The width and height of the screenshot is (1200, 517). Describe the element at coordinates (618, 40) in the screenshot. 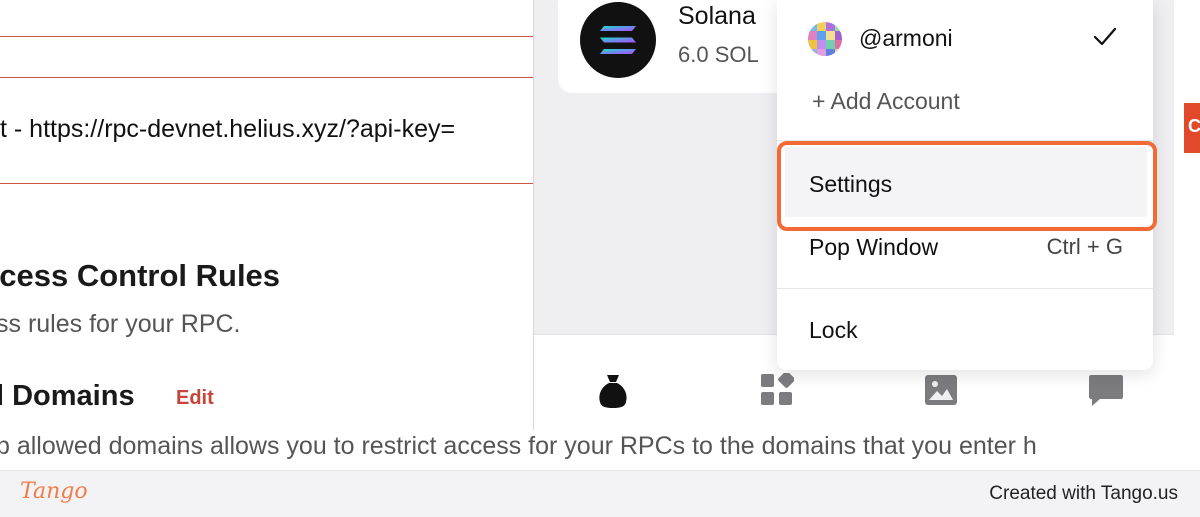

I see `solana-icon` at that location.